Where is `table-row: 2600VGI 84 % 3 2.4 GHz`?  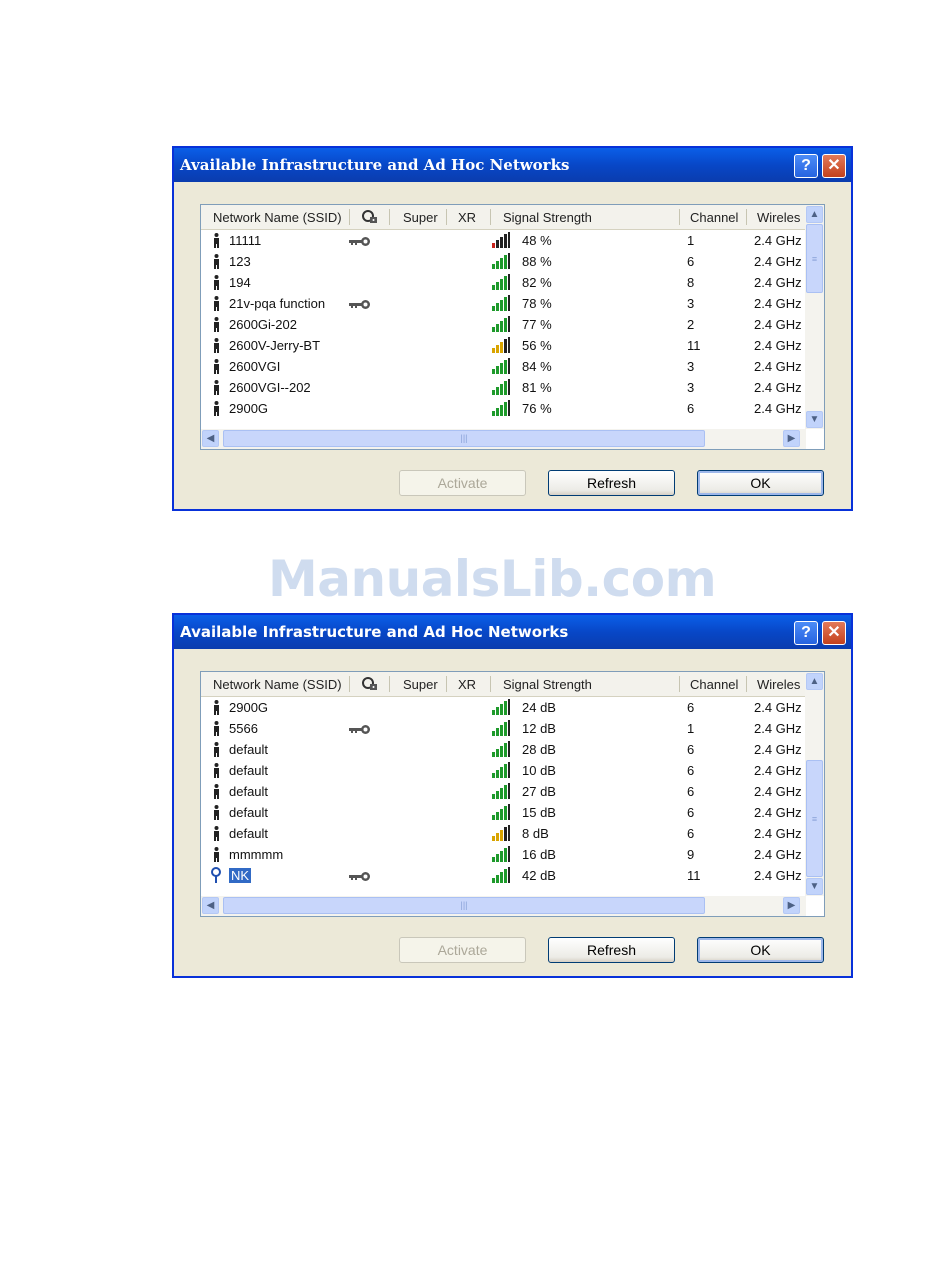 table-row: 2600VGI 84 % 3 2.4 GHz is located at coordinates (503, 366).